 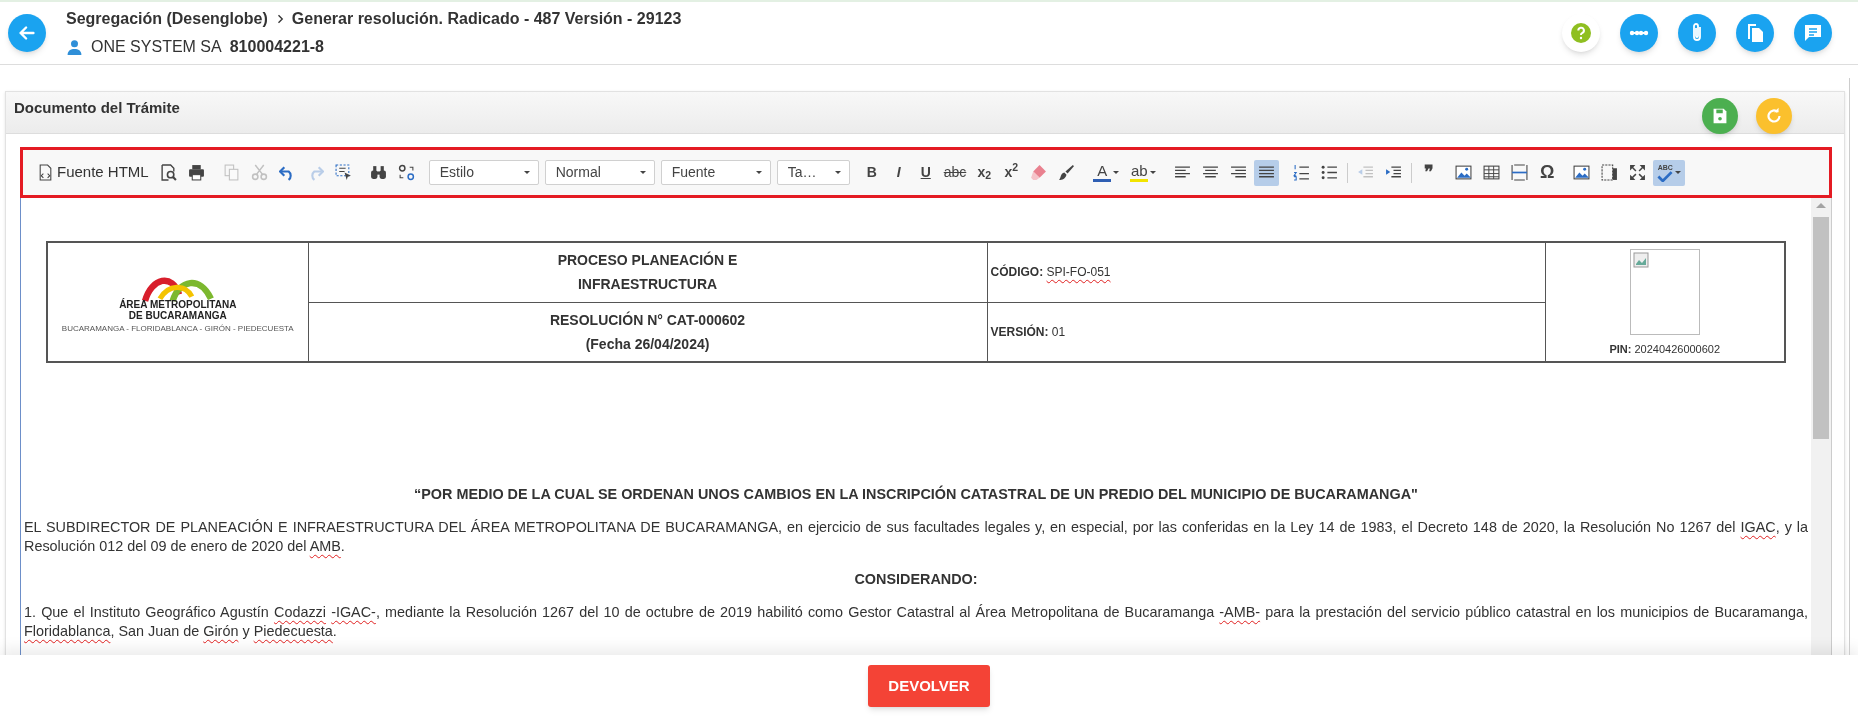 What do you see at coordinates (1051, 272) in the screenshot?
I see `code-text: CÓDIGO: SPI-FO-051` at bounding box center [1051, 272].